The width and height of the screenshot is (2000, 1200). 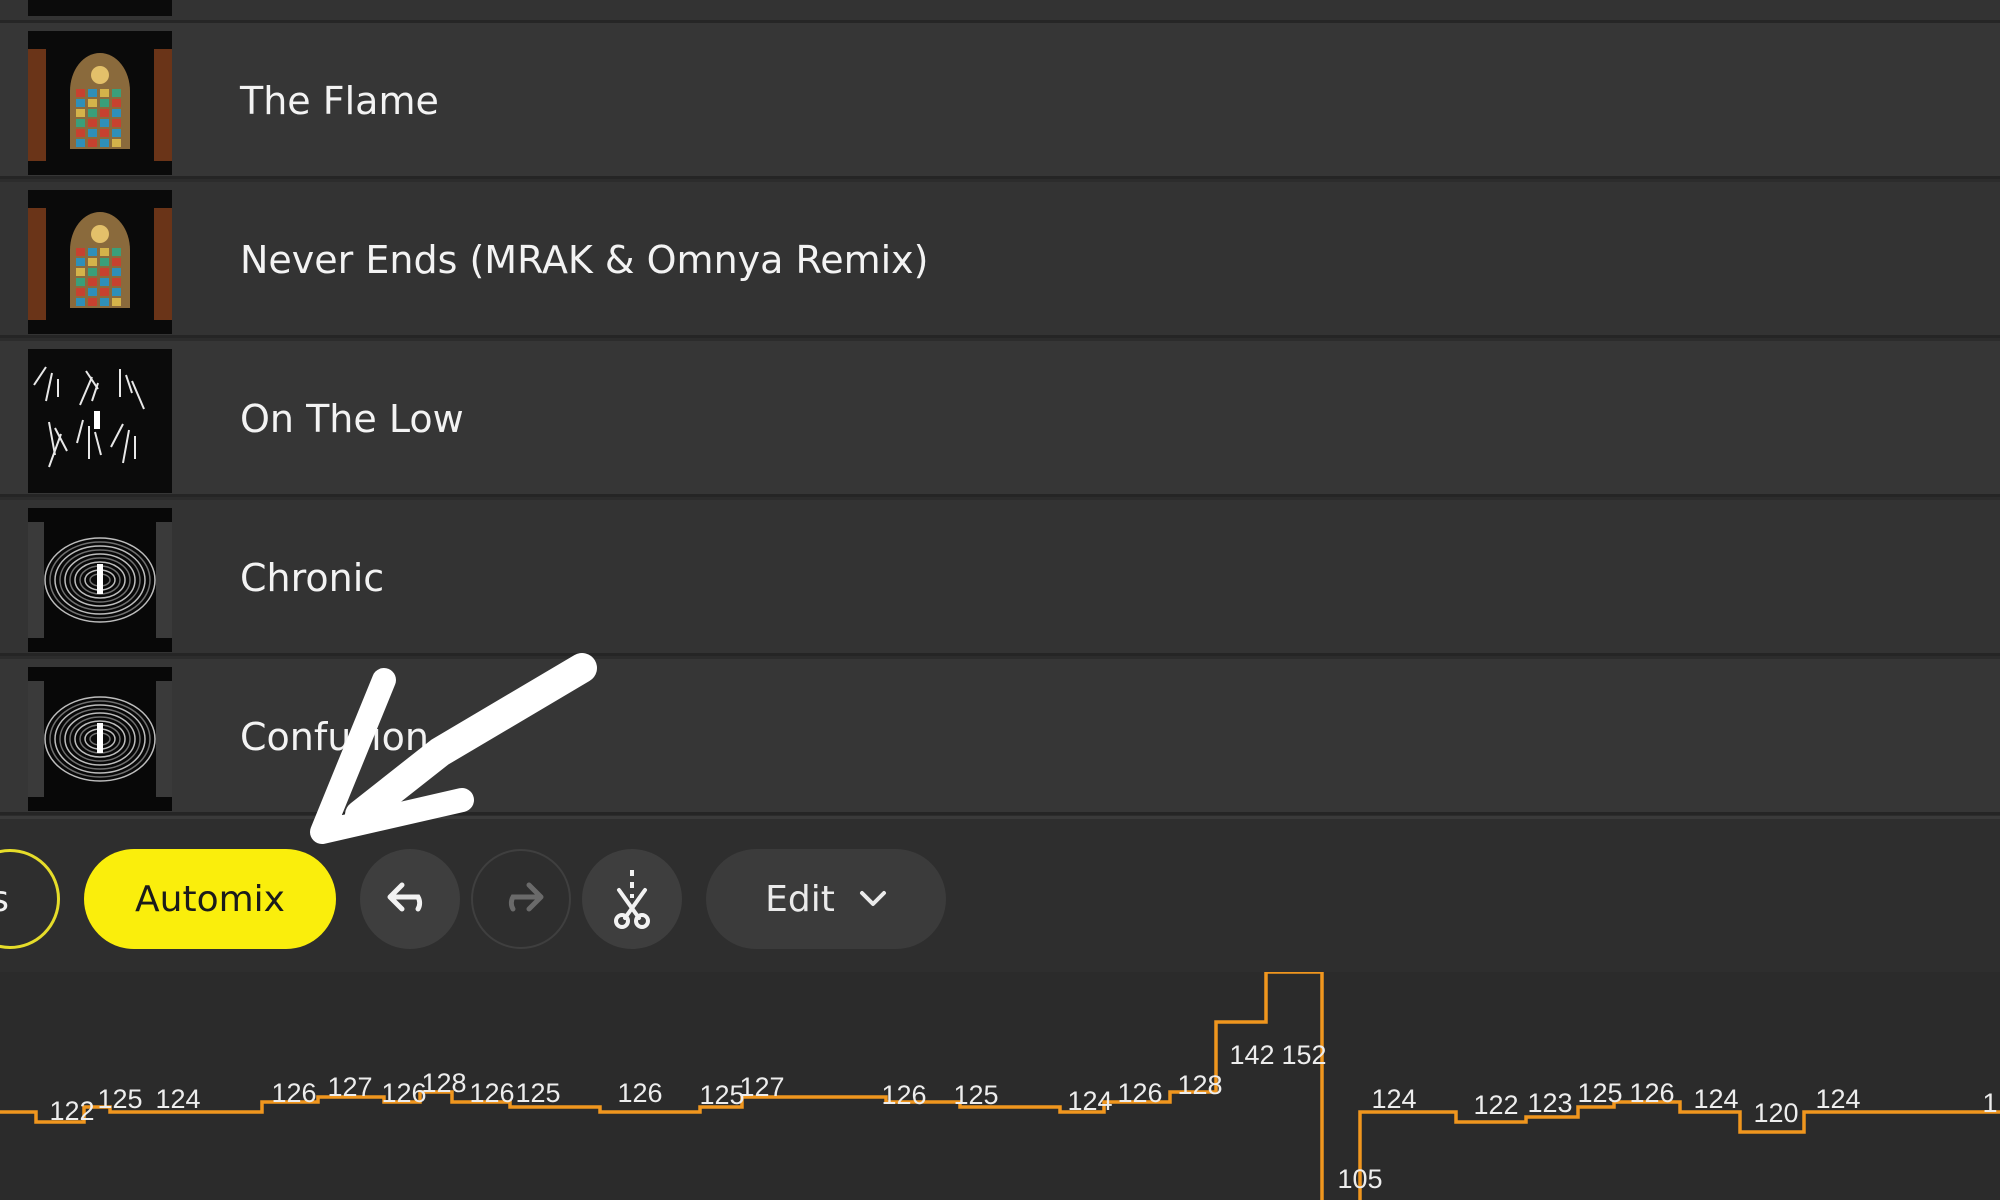 I want to click on bpm-value-label: 123, so click(x=1549, y=1103).